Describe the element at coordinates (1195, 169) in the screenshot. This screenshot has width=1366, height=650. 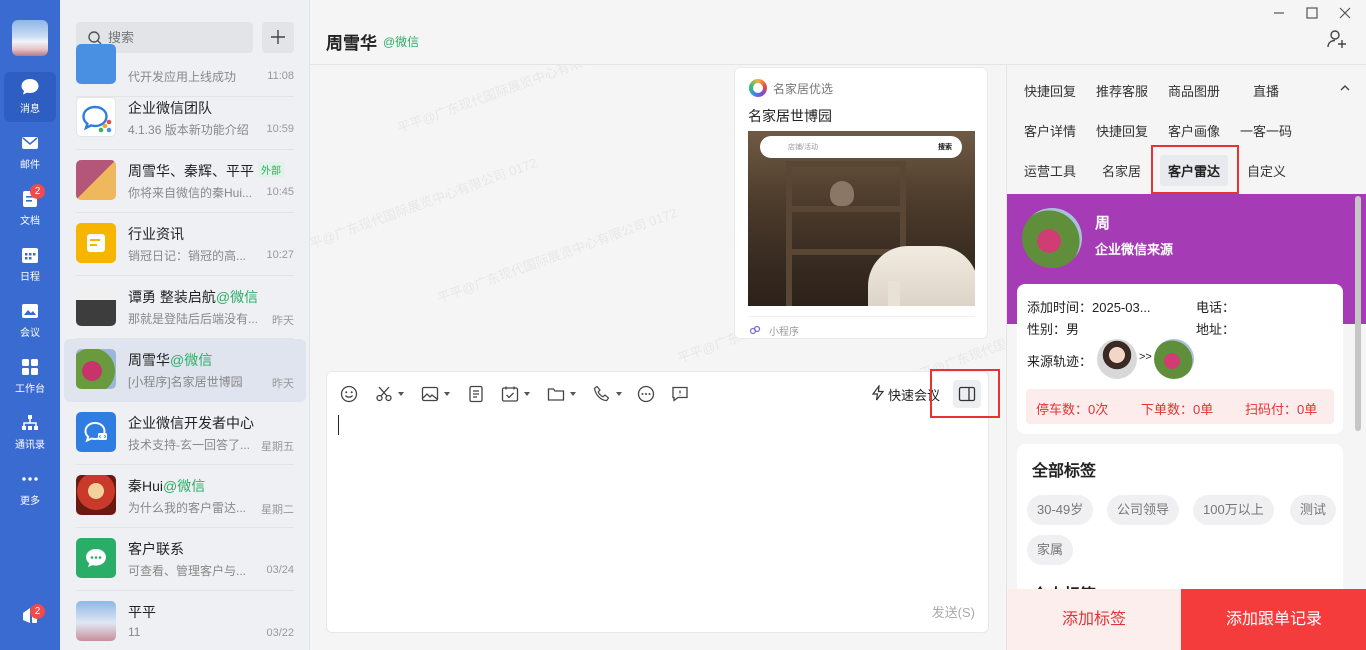
I see `highlight-box-radar-tab` at that location.